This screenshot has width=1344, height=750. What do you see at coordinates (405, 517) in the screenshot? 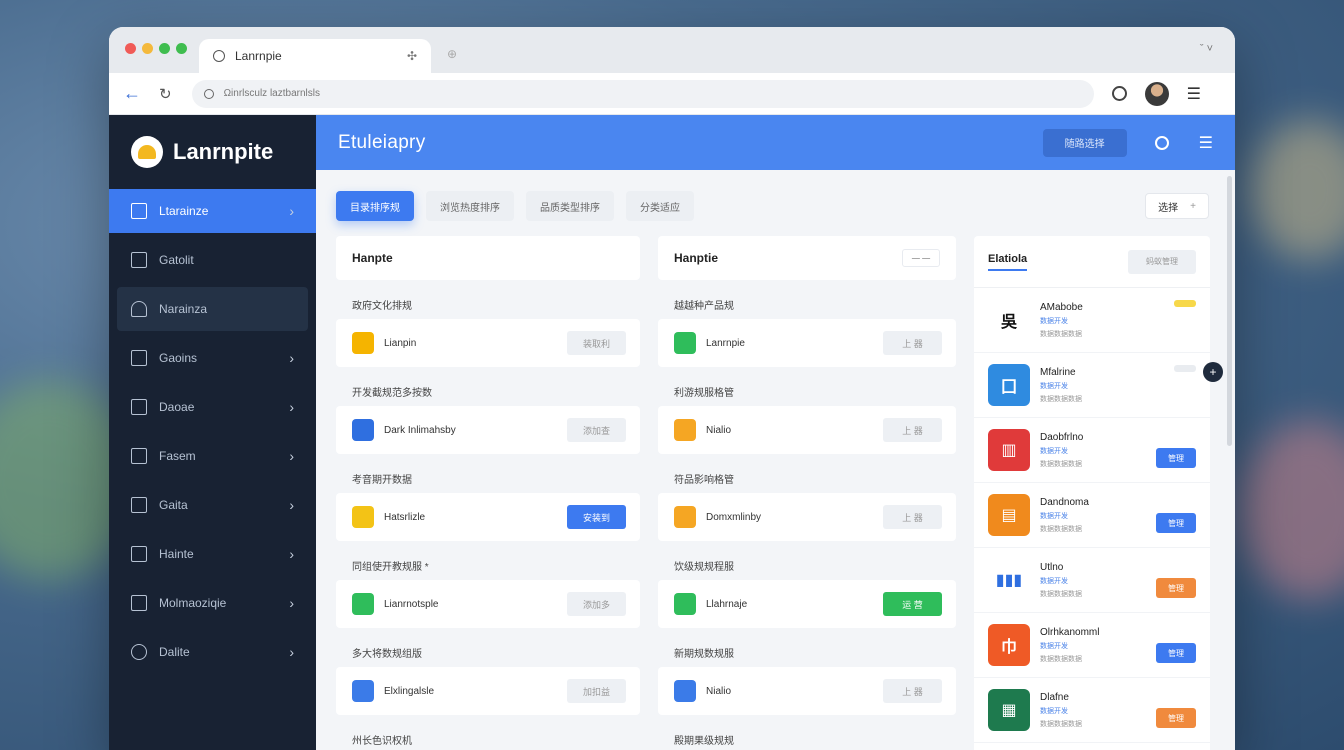
I see `app-name: Hatsrlizle` at bounding box center [405, 517].